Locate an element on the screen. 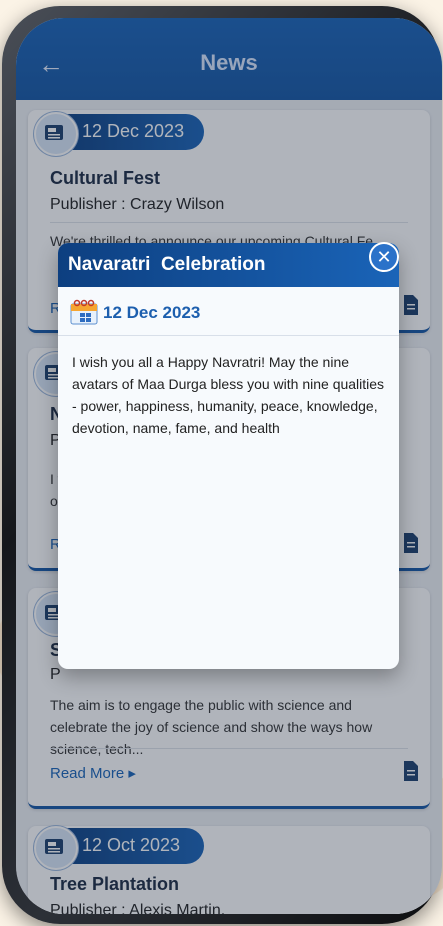 This screenshot has width=443, height=926. close-button: ✕ is located at coordinates (384, 257).